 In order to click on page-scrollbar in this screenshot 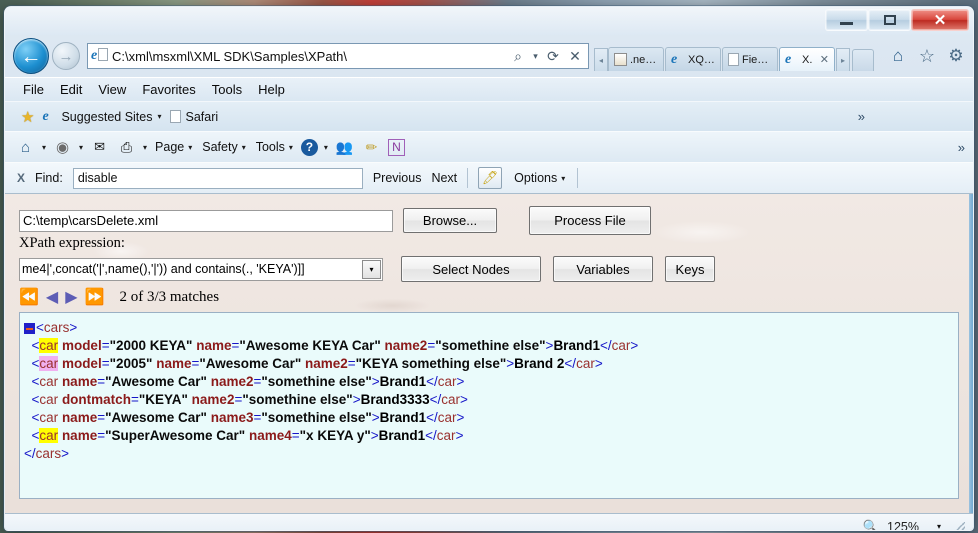, I will do `click(971, 353)`.